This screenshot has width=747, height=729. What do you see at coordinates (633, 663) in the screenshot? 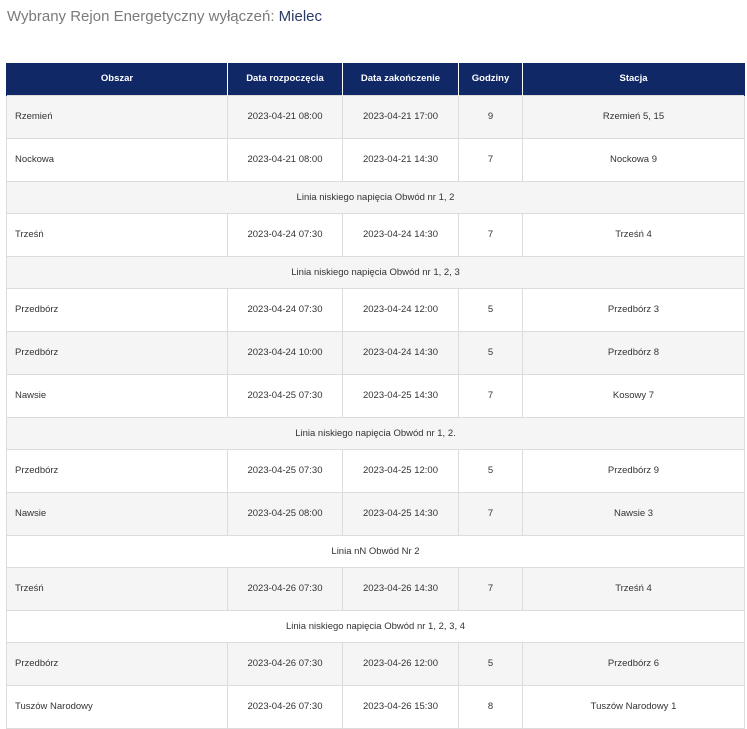
I see `cell-station: Przedbórz 6` at bounding box center [633, 663].